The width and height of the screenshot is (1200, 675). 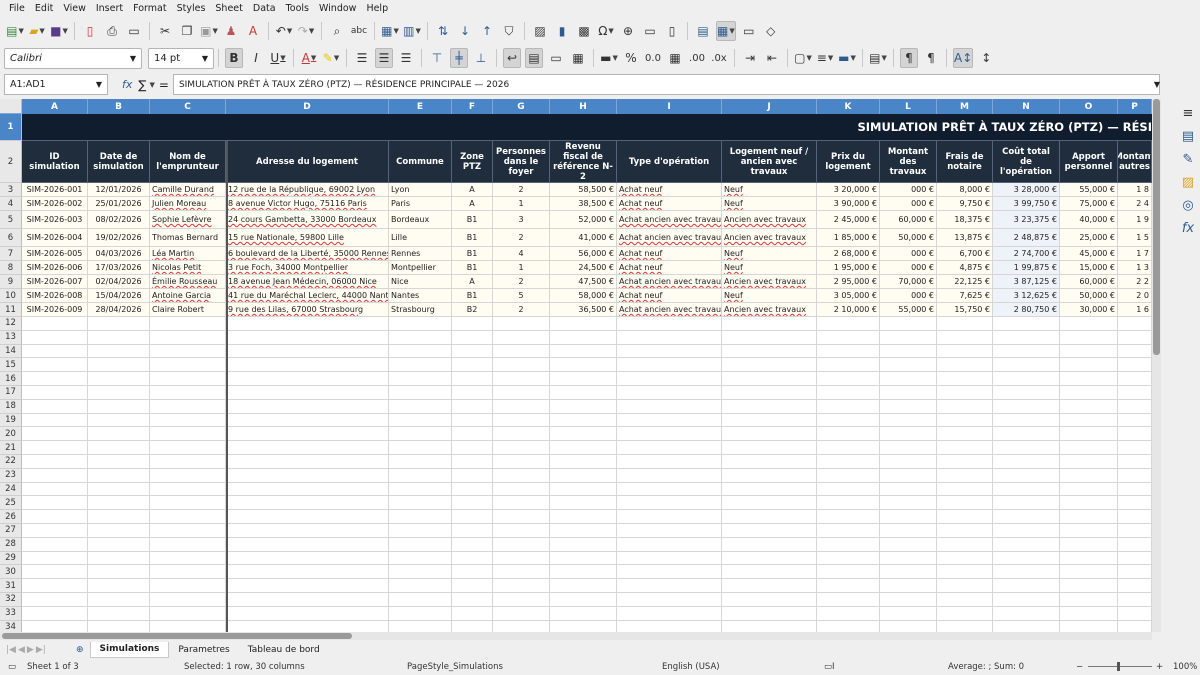 What do you see at coordinates (848, 254) in the screenshot?
I see `table-cell: 2 68,000 €` at bounding box center [848, 254].